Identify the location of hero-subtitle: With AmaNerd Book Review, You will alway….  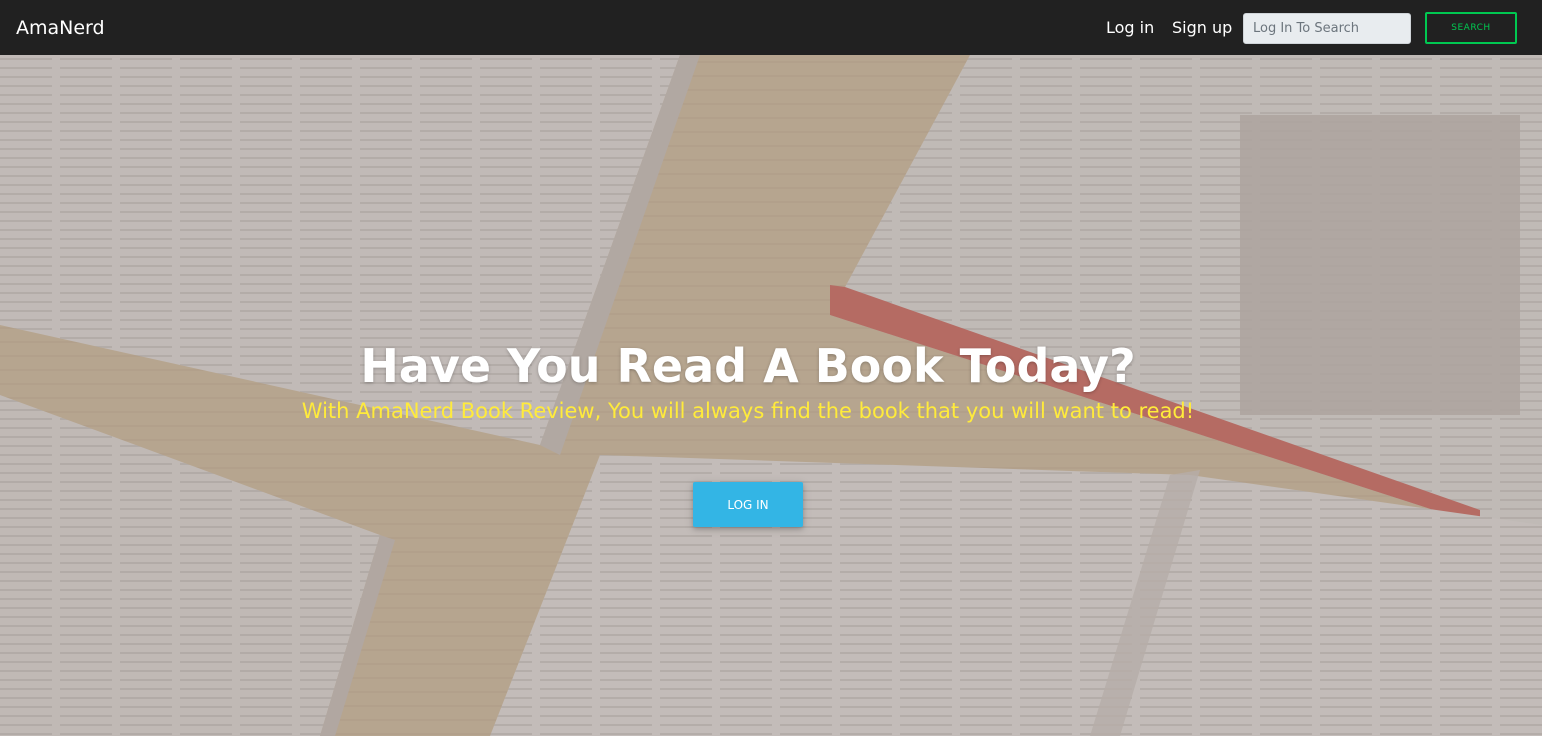
(748, 411).